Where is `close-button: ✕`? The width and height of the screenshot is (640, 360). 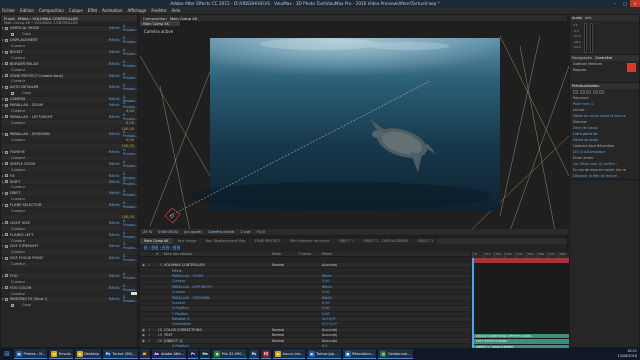
close-button: ✕ is located at coordinates (635, 3).